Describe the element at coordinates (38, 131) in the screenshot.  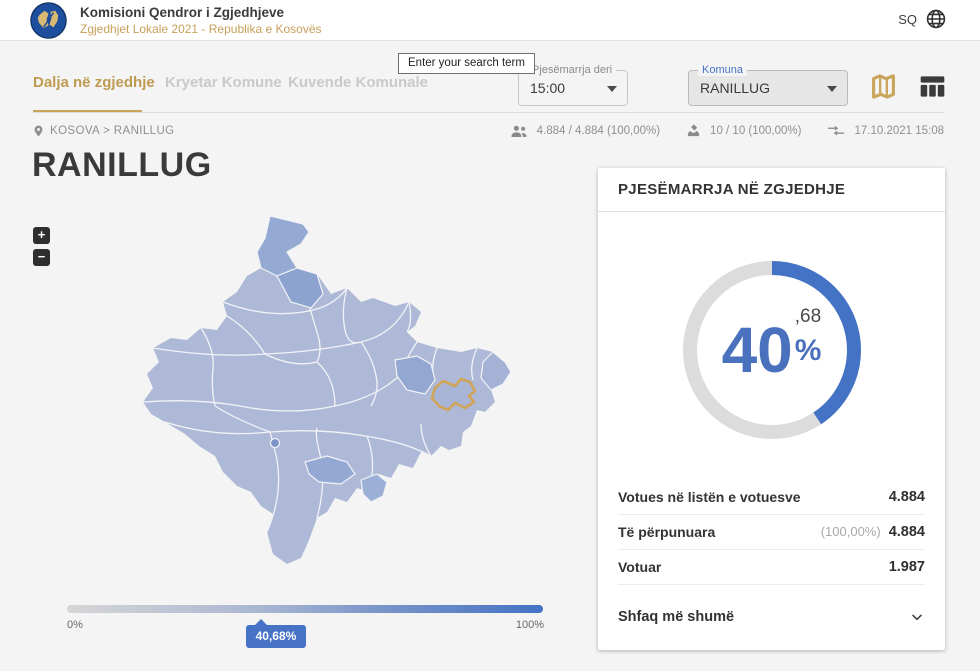
I see `location-pin-icon` at that location.